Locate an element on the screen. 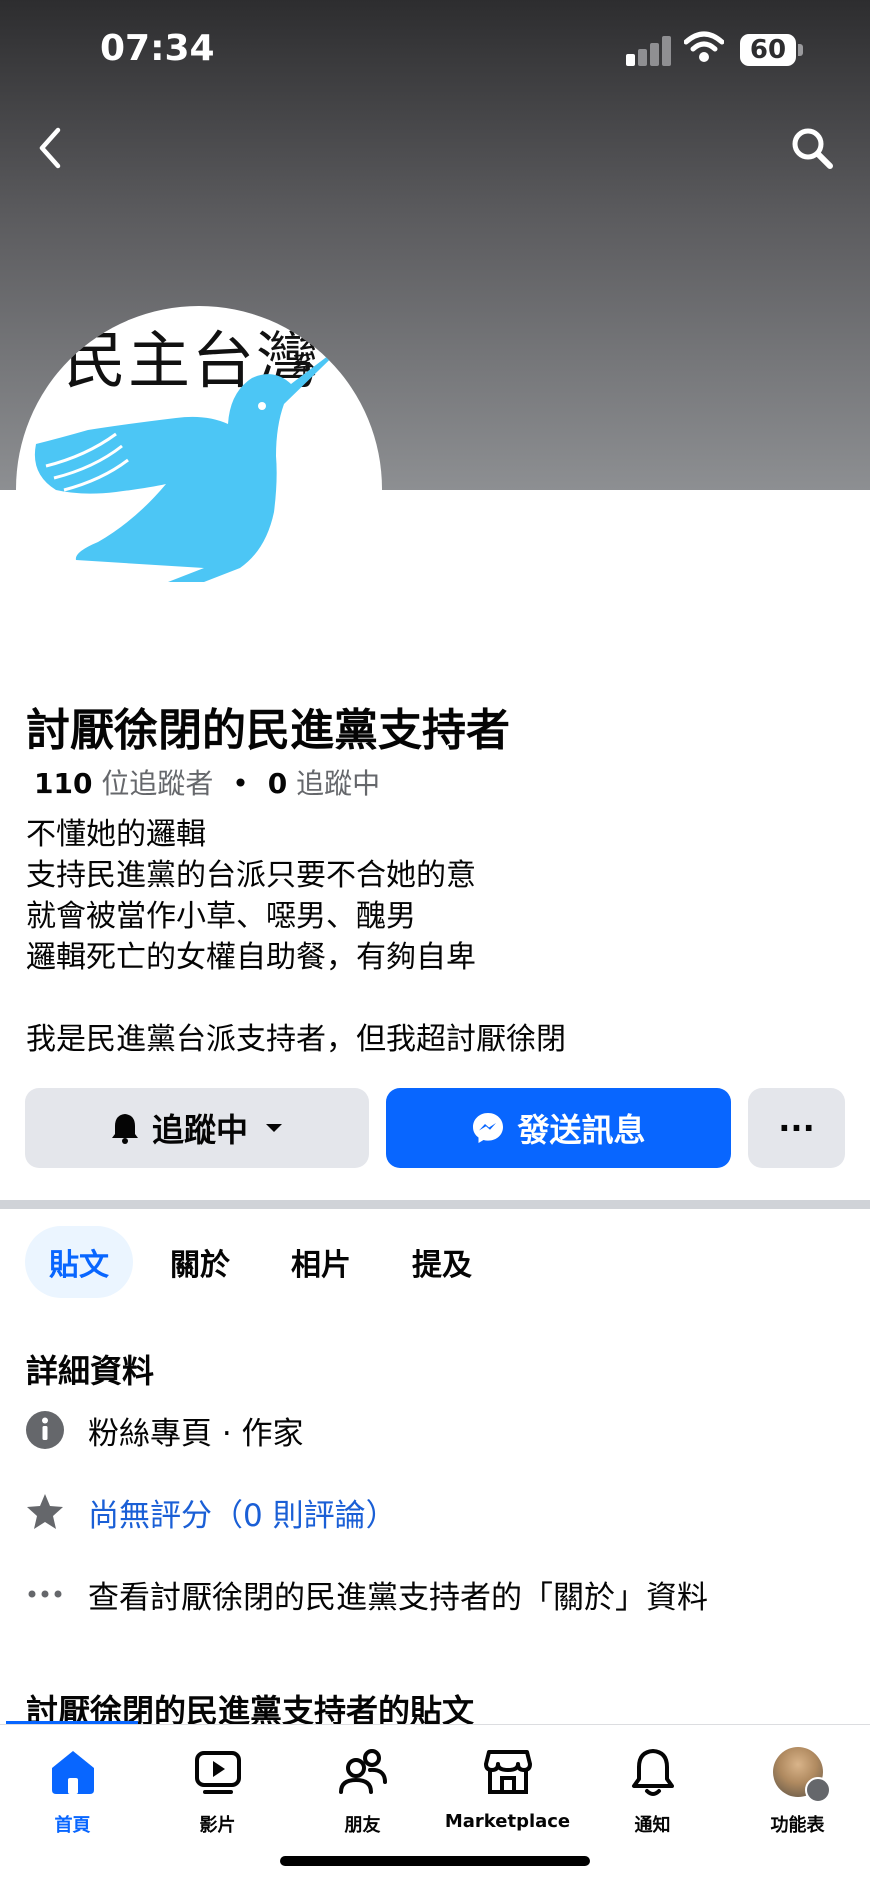 The width and height of the screenshot is (870, 1883). menu-badge-icon is located at coordinates (817, 1790).